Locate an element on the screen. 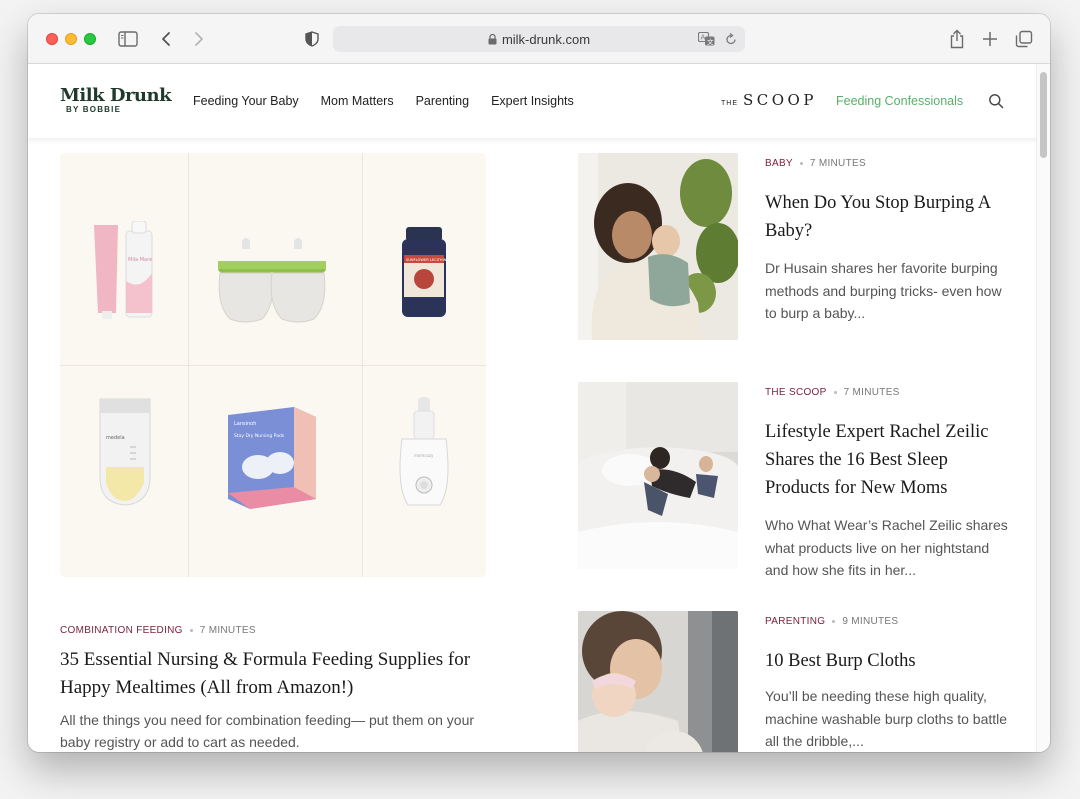 The image size is (1080, 799). nav-item-feeding-your-baby: Feeding Your Baby is located at coordinates (246, 101).